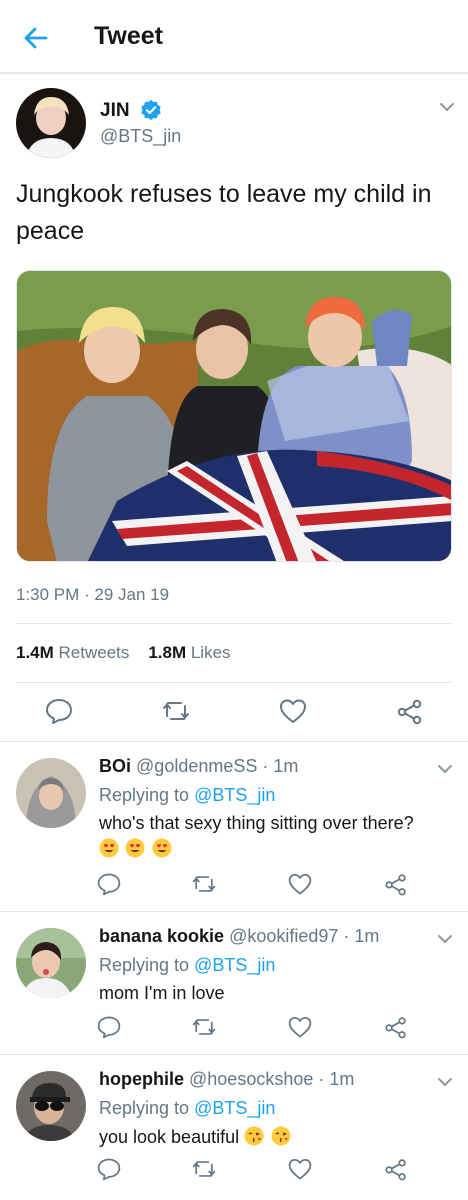  What do you see at coordinates (151, 110) in the screenshot?
I see `verified-badge-icon` at bounding box center [151, 110].